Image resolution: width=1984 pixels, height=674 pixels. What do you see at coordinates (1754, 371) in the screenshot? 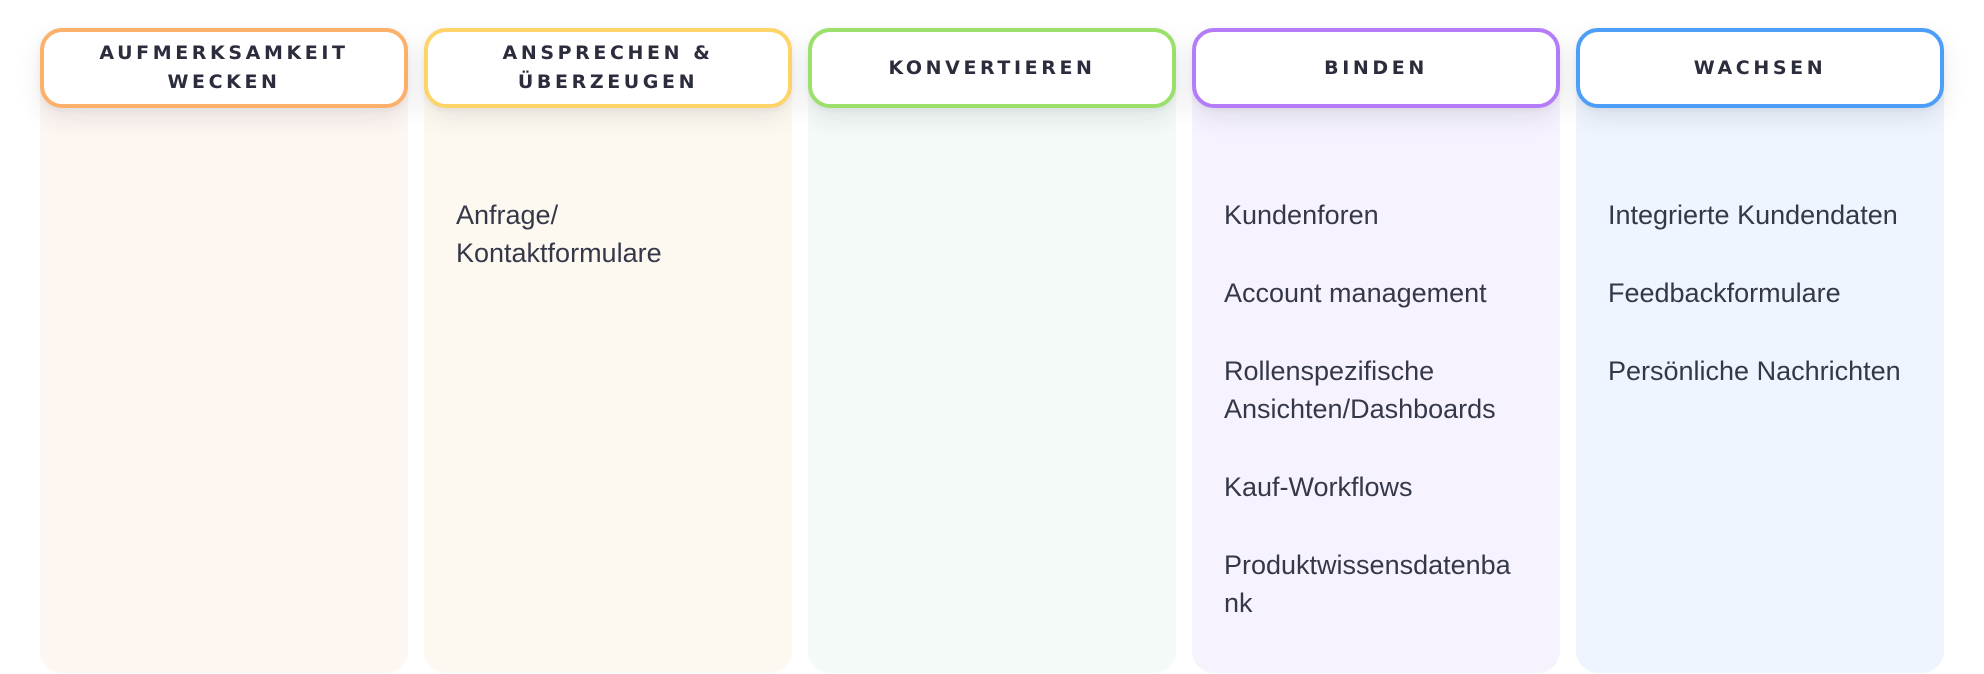
I see `list-item: Persönliche Nachrichten` at bounding box center [1754, 371].